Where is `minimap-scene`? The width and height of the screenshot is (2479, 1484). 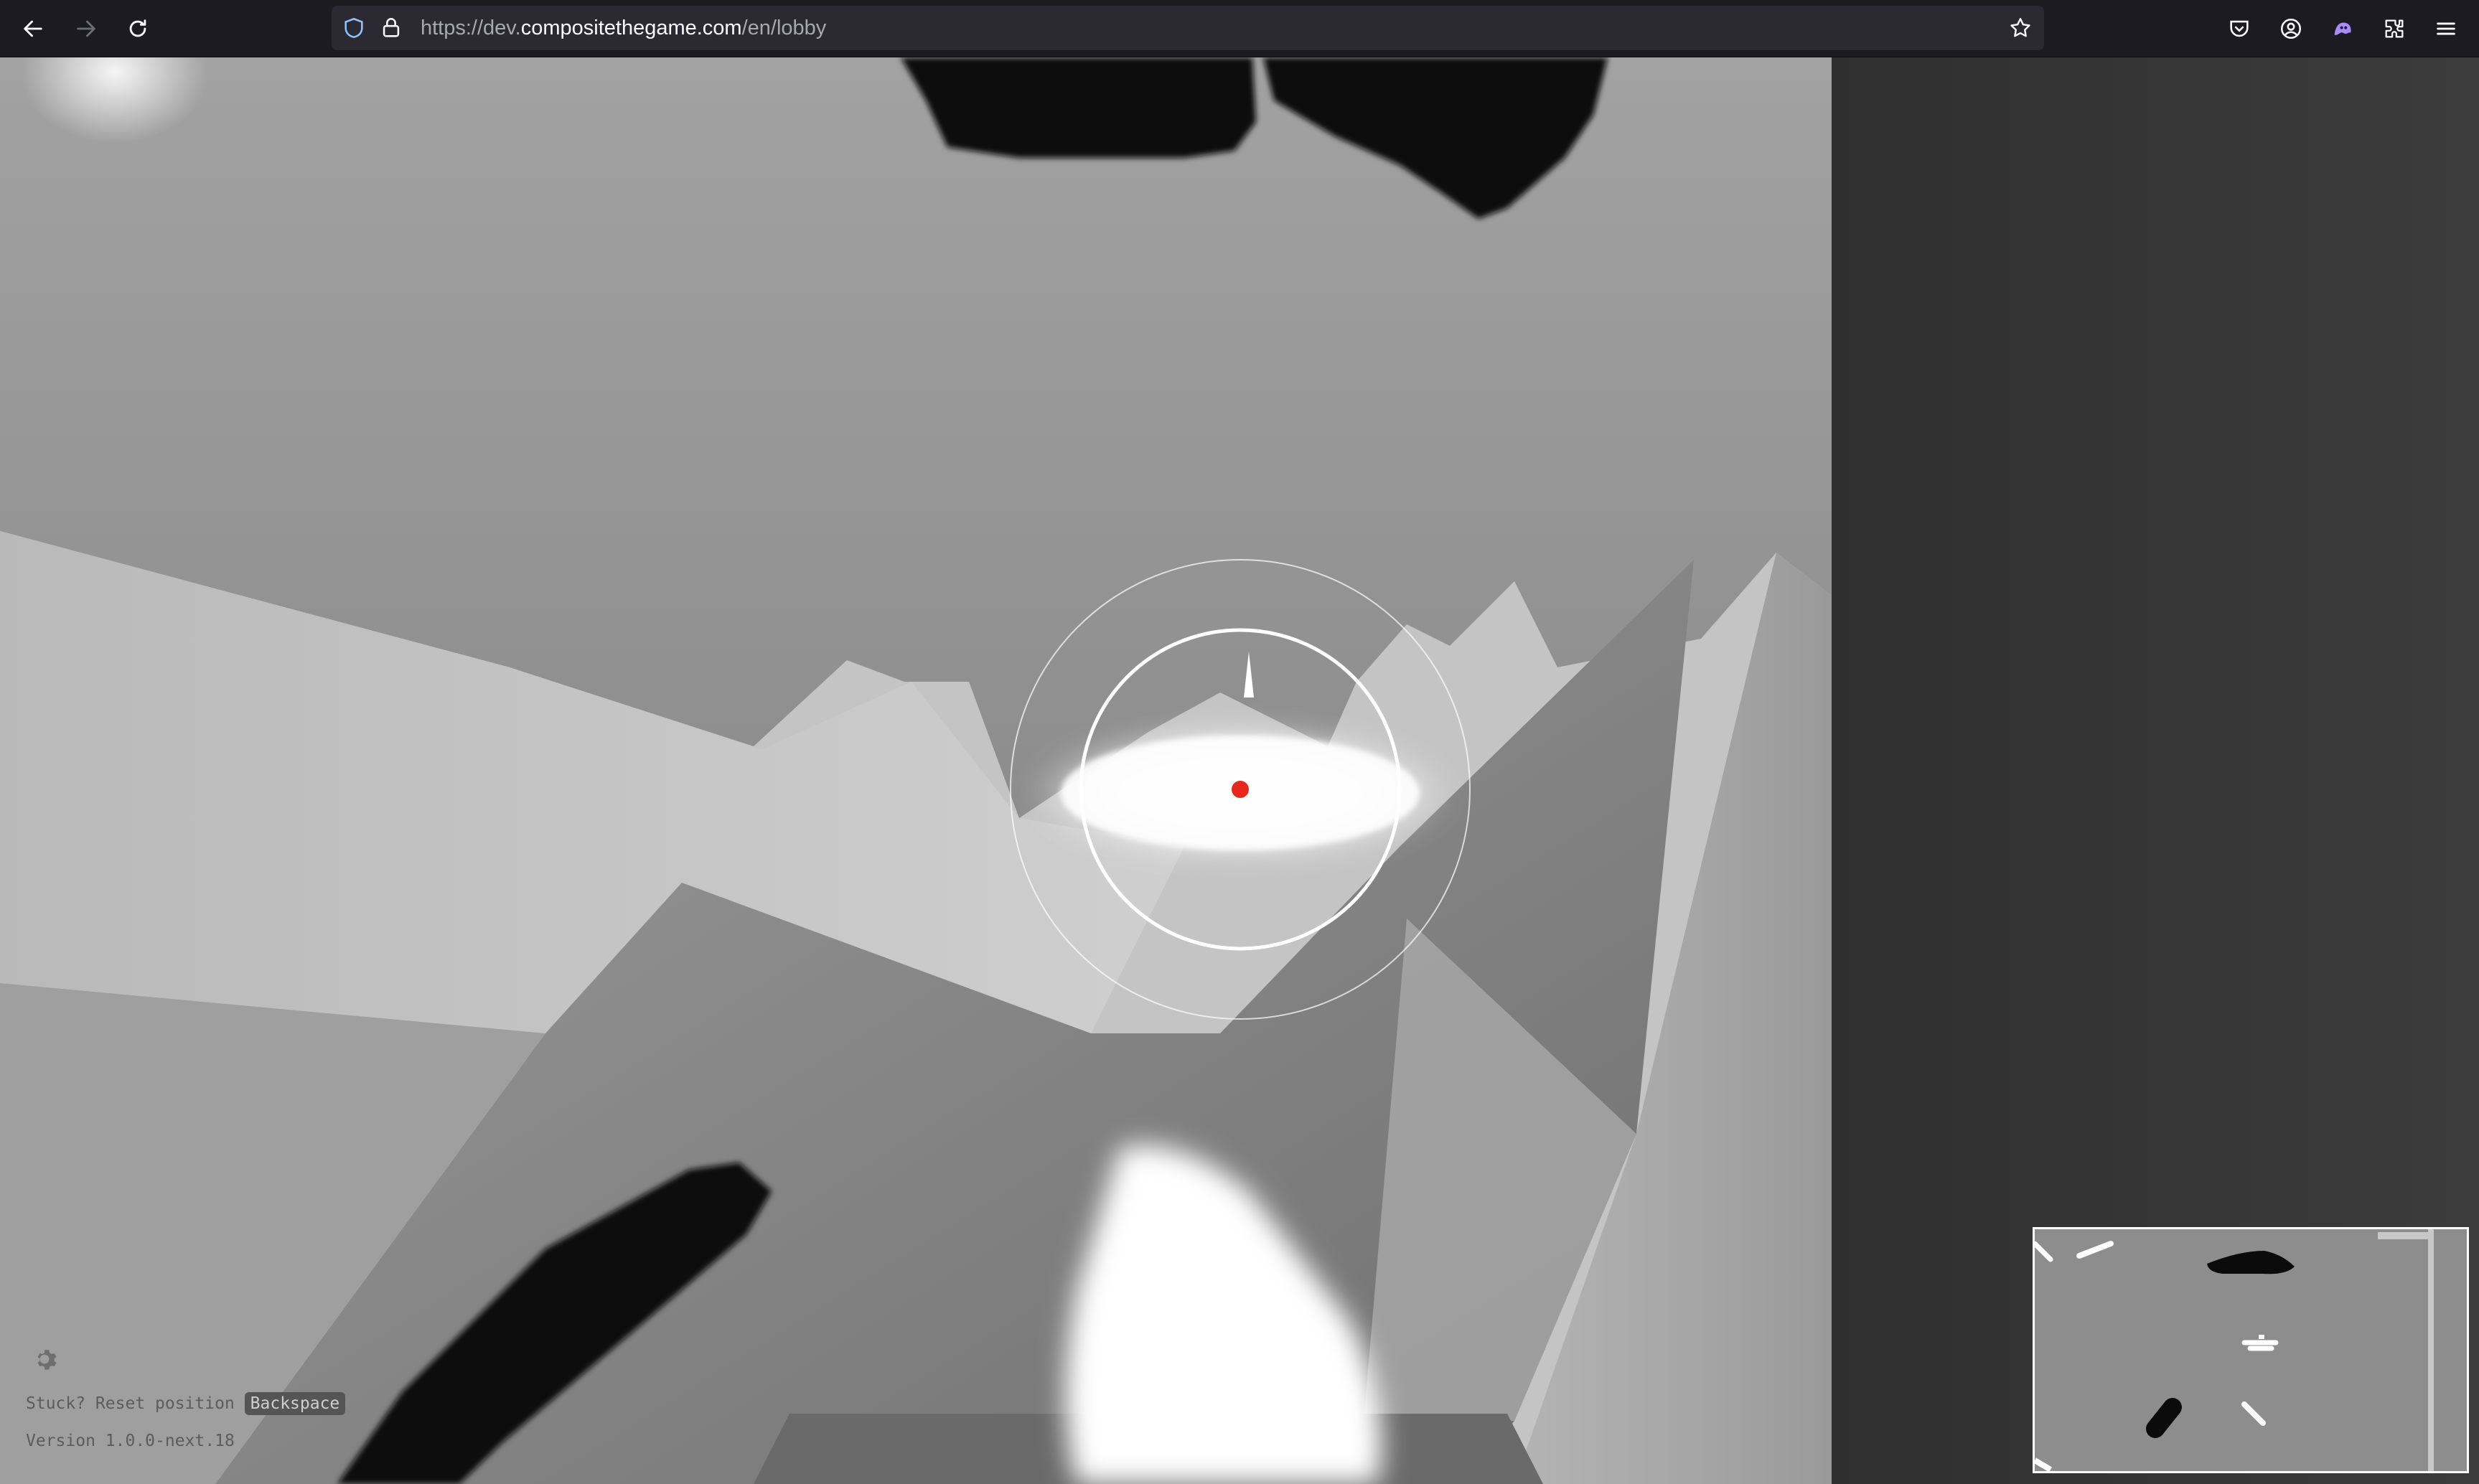
minimap-scene is located at coordinates (2251, 1350).